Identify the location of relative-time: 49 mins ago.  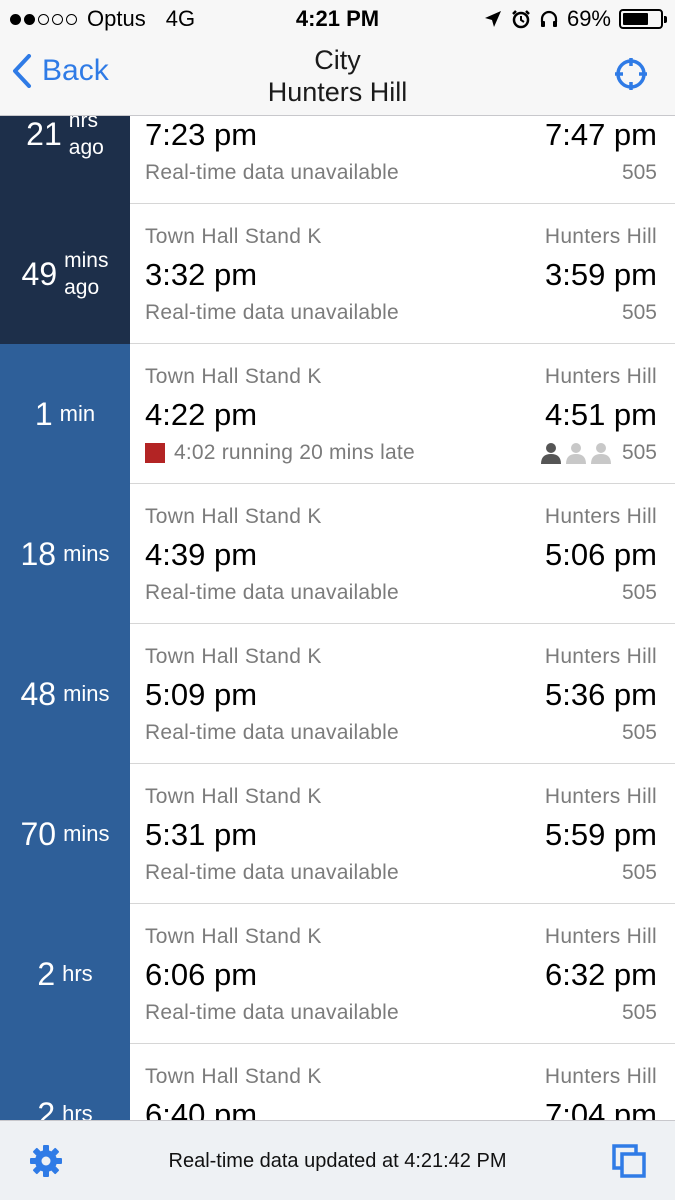
(65, 274).